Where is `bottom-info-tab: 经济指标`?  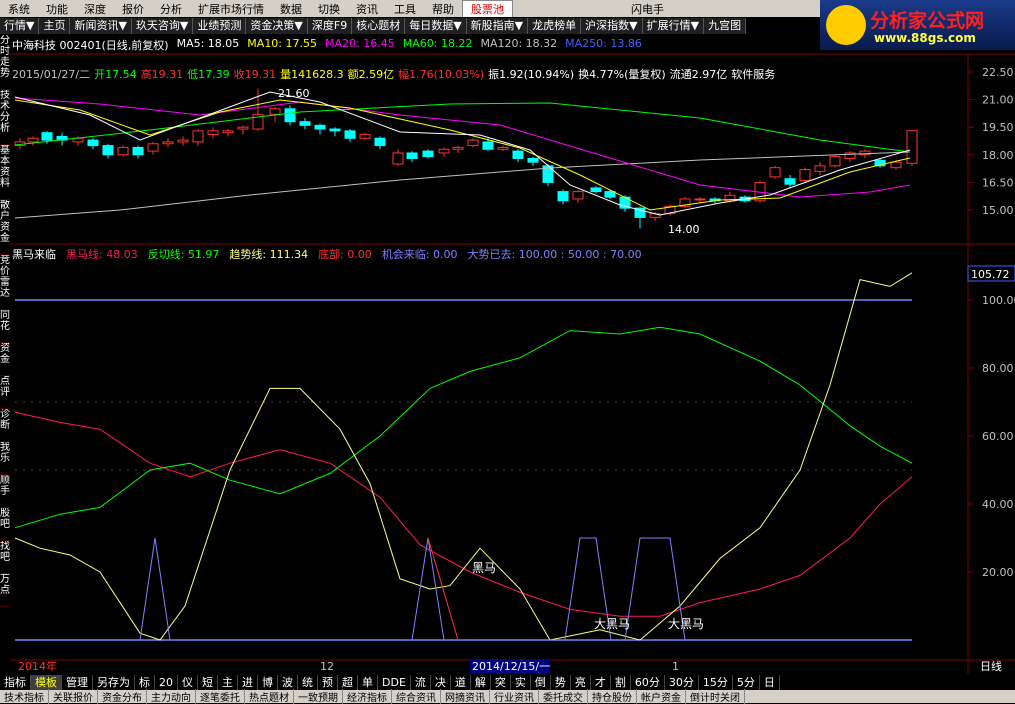
bottom-info-tab: 经济指标 is located at coordinates (367, 696).